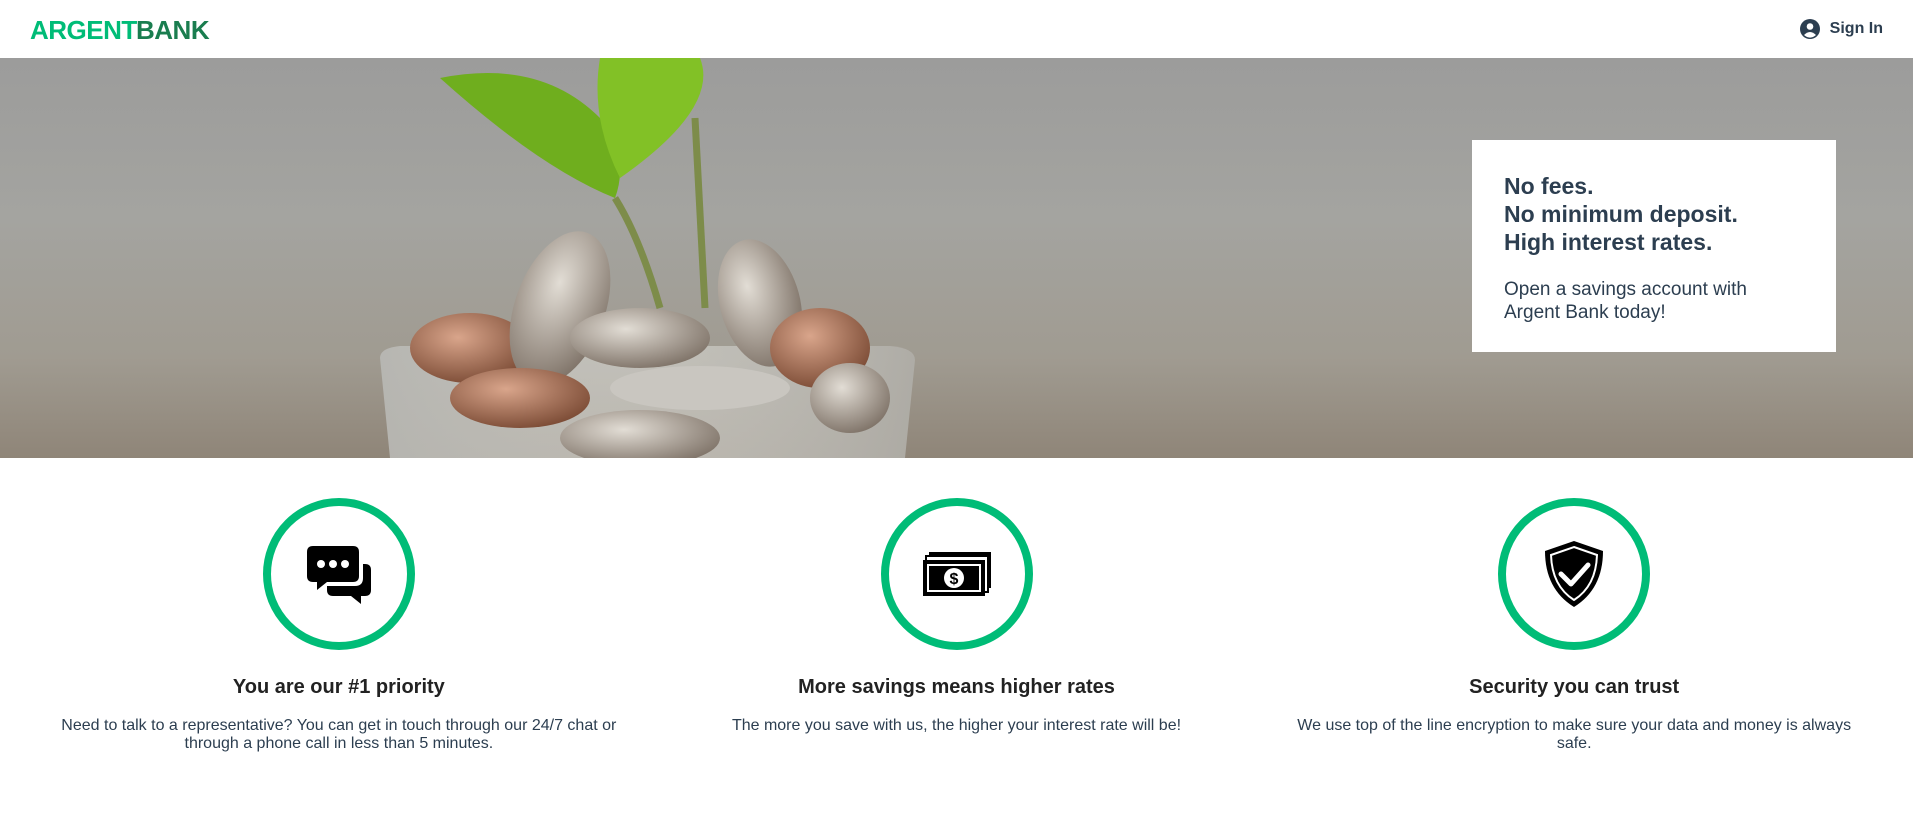 The width and height of the screenshot is (1913, 840). I want to click on feature-title: Security you can trust, so click(1574, 687).